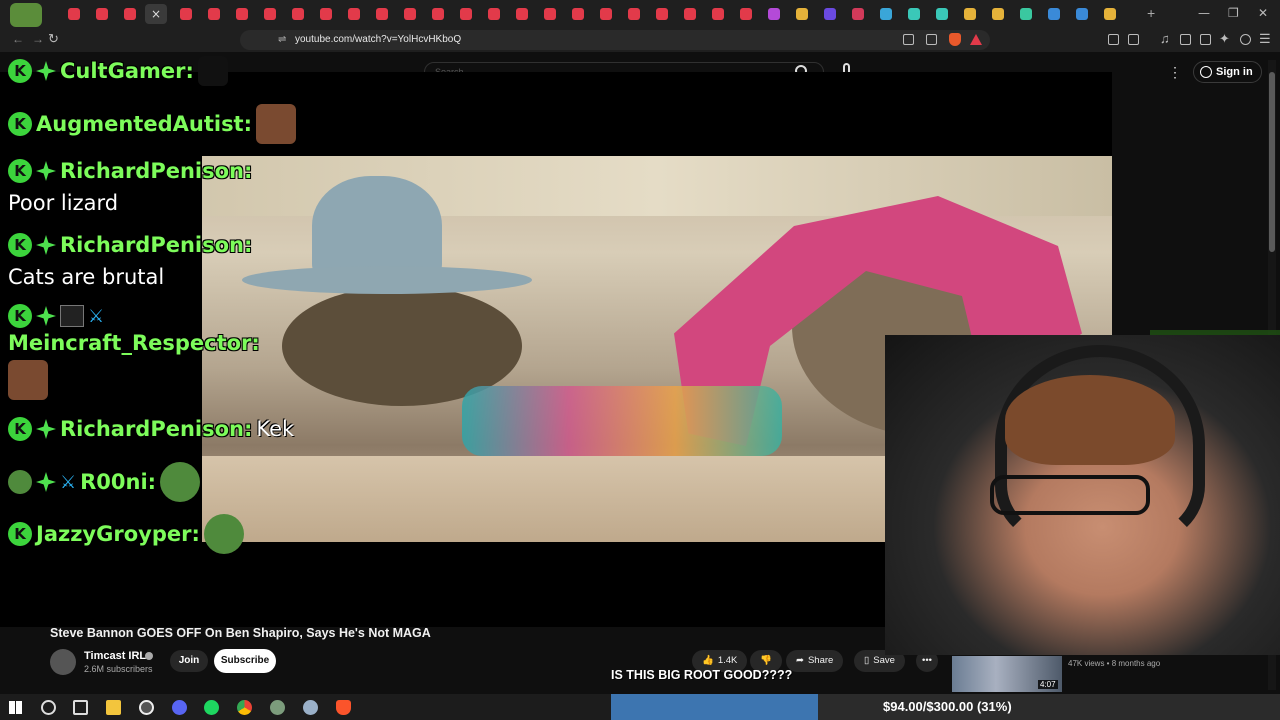 The height and width of the screenshot is (720, 1280). What do you see at coordinates (149, 656) in the screenshot?
I see `verified-icon` at bounding box center [149, 656].